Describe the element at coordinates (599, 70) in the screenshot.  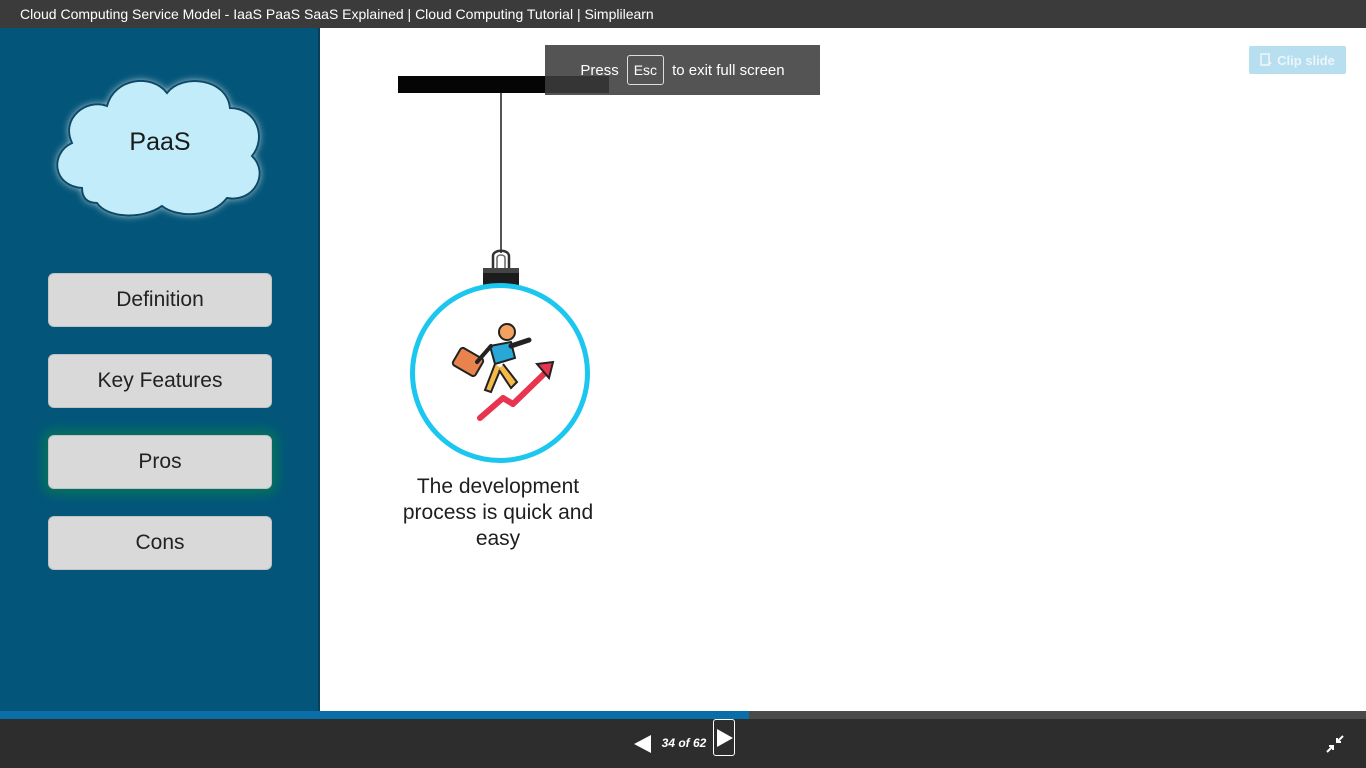
I see `fullscreen-notice-prefix: Press` at that location.